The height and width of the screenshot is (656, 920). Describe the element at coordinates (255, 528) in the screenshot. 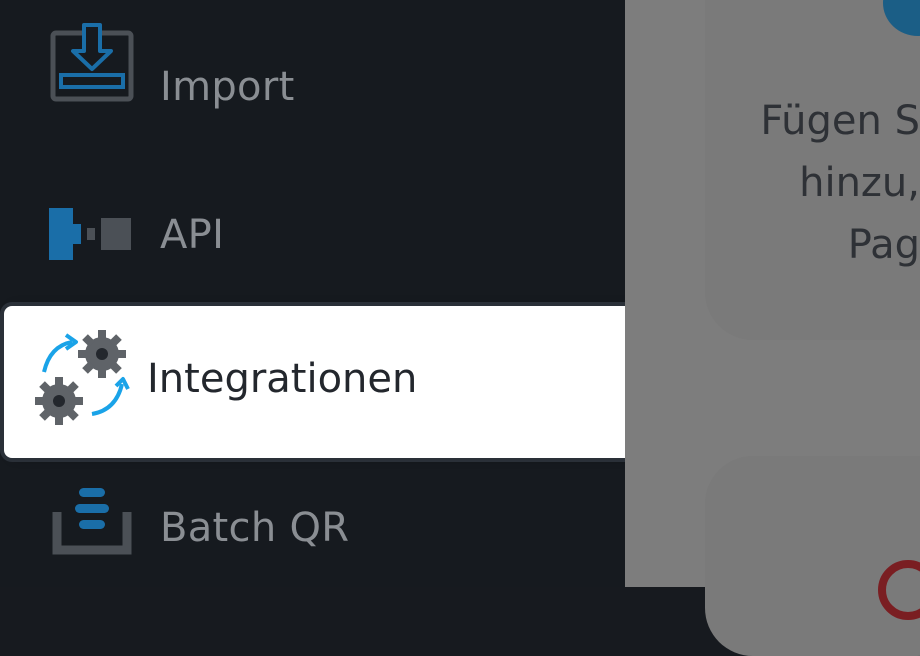

I see `menu-item-label: Batch QR` at that location.